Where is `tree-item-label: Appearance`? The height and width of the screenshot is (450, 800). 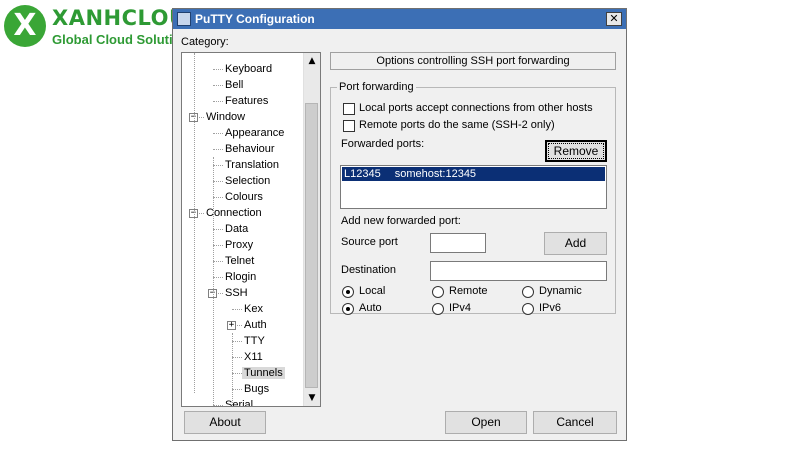 tree-item-label: Appearance is located at coordinates (255, 133).